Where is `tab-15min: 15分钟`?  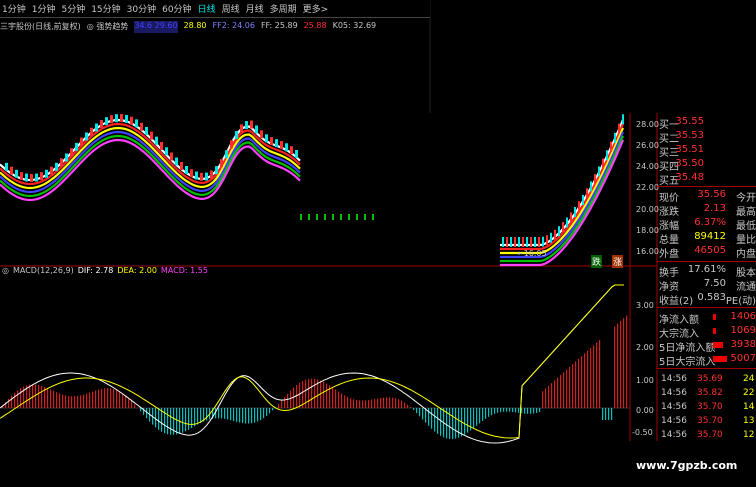
tab-15min: 15分钟 is located at coordinates (105, 8).